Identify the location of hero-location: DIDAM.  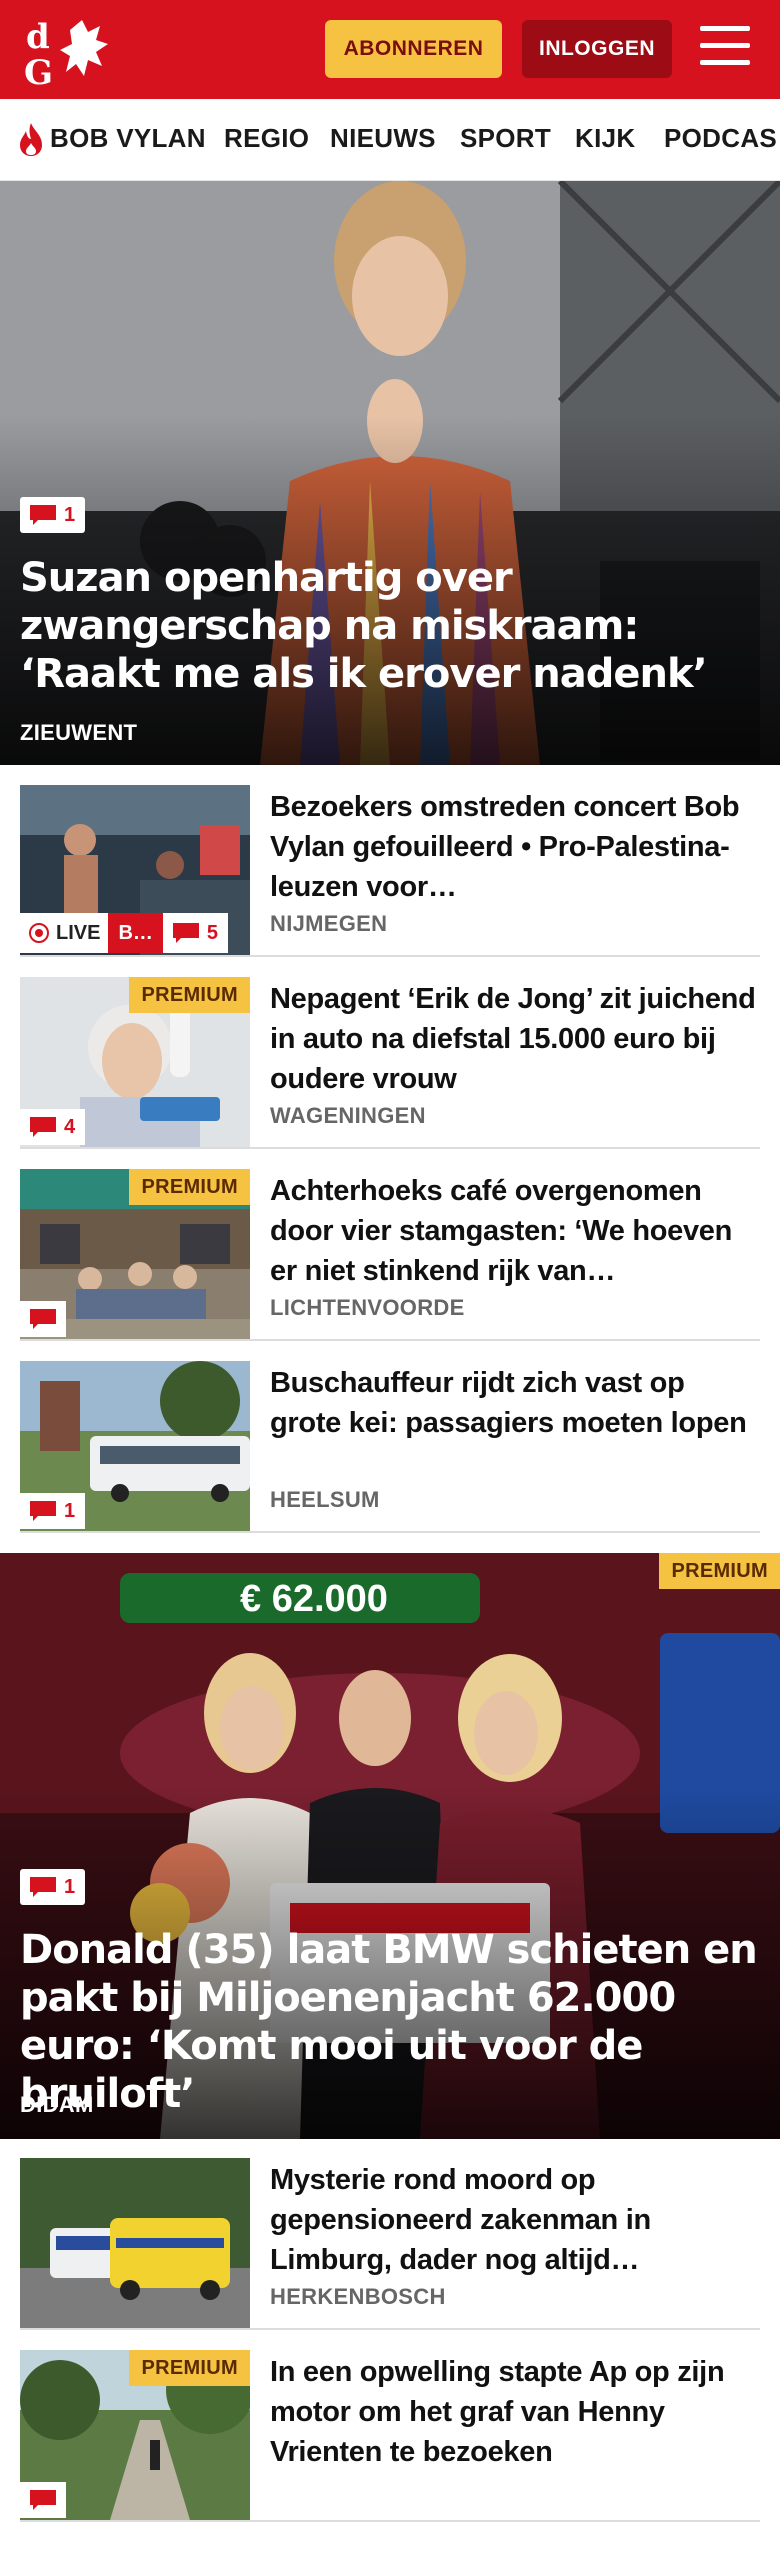
(57, 2104).